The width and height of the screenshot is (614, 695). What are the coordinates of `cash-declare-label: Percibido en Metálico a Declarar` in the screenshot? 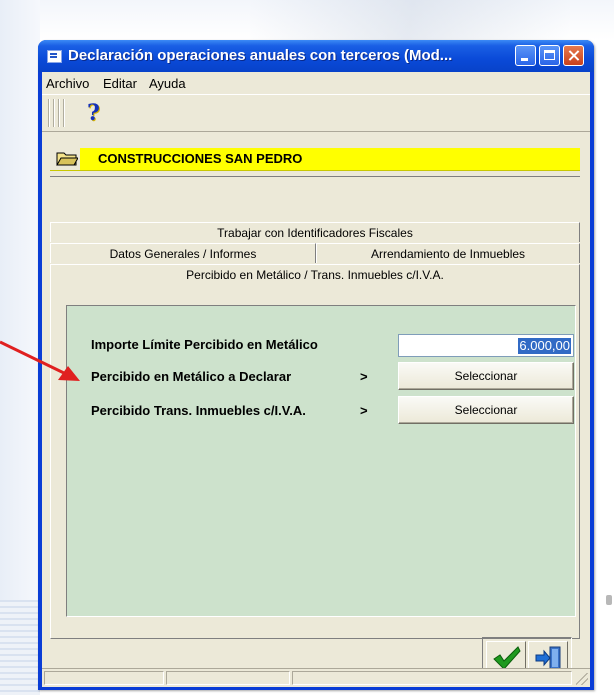 It's located at (191, 376).